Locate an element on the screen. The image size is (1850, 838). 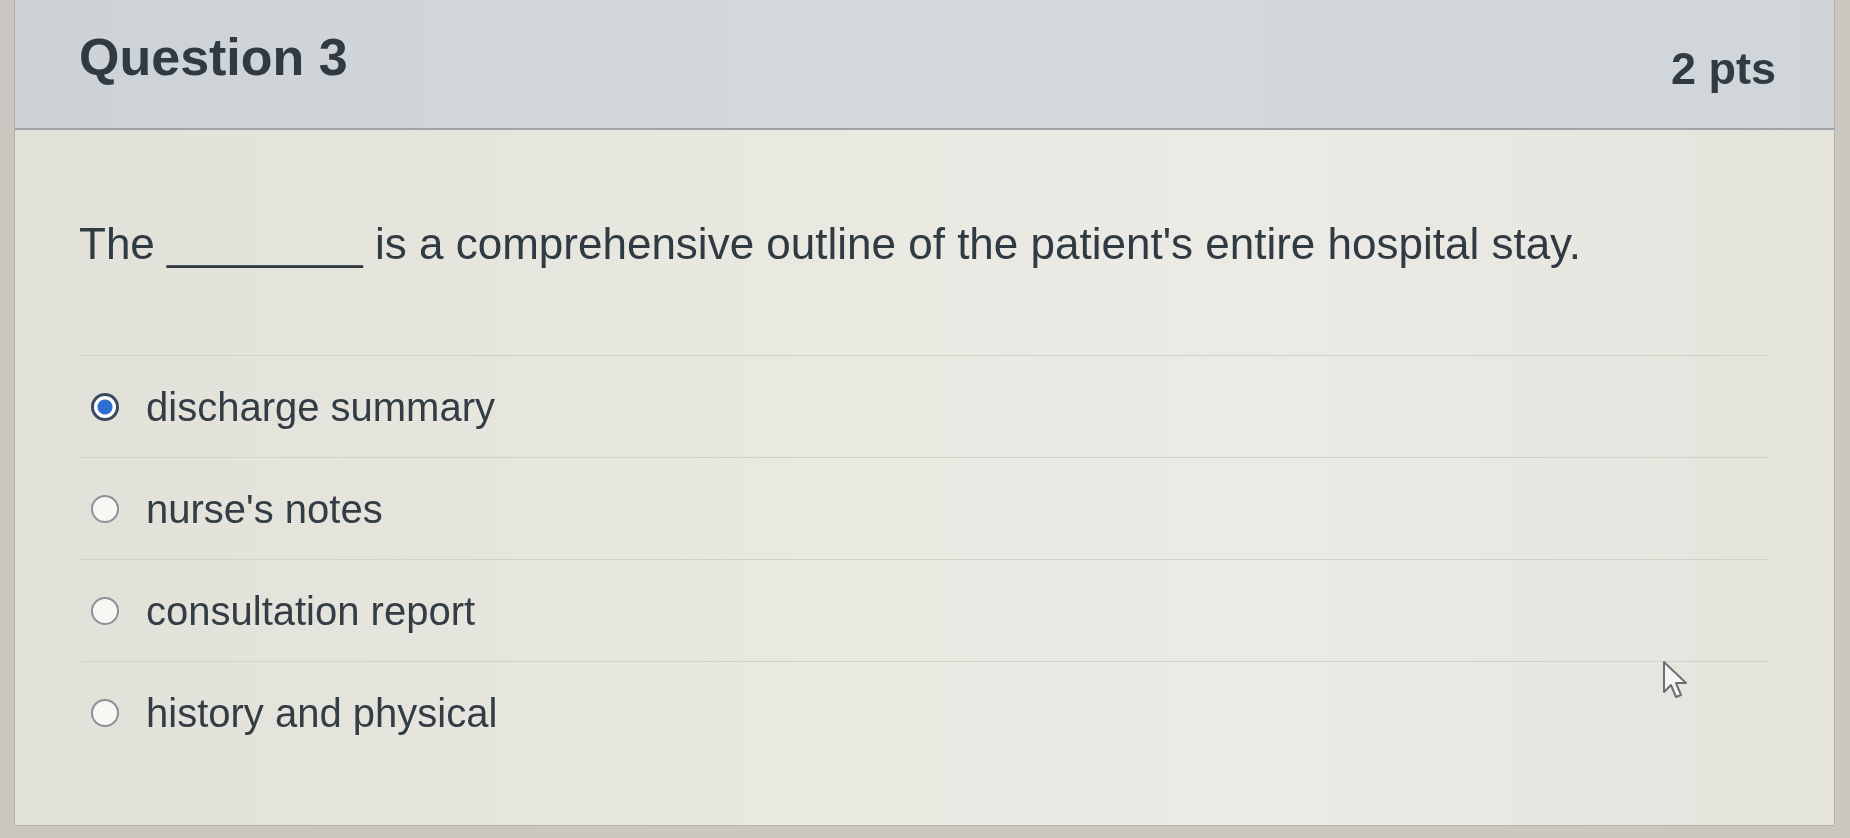
question-text: The ________ is a comprehensive outline of the patient's entire hospital stay. is located at coordinates (831, 244).